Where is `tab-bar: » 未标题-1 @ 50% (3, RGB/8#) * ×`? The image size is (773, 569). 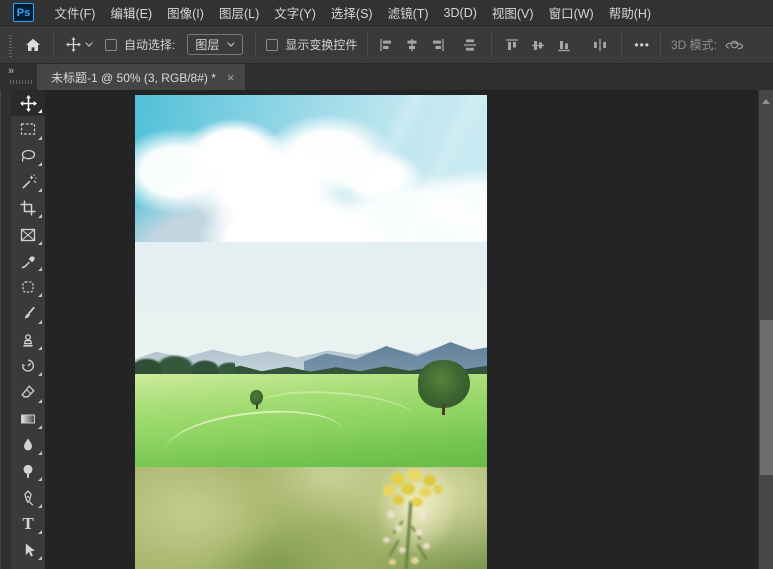
tab-bar: » 未标题-1 @ 50% (3, RGB/8#) * × is located at coordinates (386, 77).